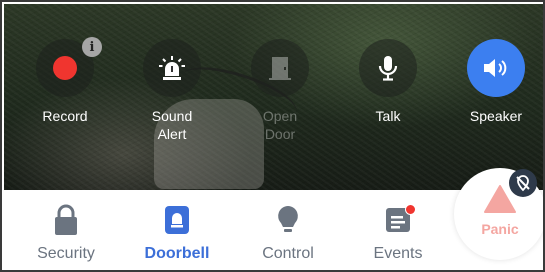  I want to click on record-label: Record, so click(65, 116).